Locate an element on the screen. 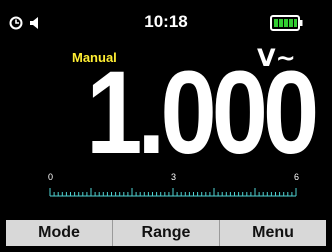  battery-icon is located at coordinates (286, 23).